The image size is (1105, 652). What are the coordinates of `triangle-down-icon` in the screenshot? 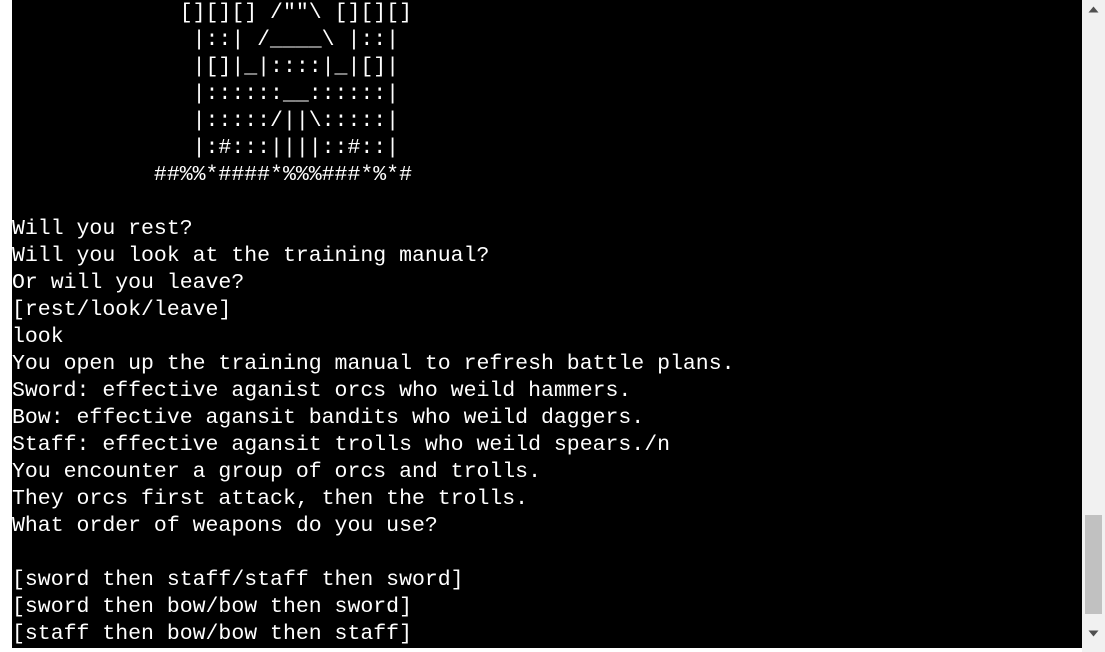 It's located at (1093, 633).